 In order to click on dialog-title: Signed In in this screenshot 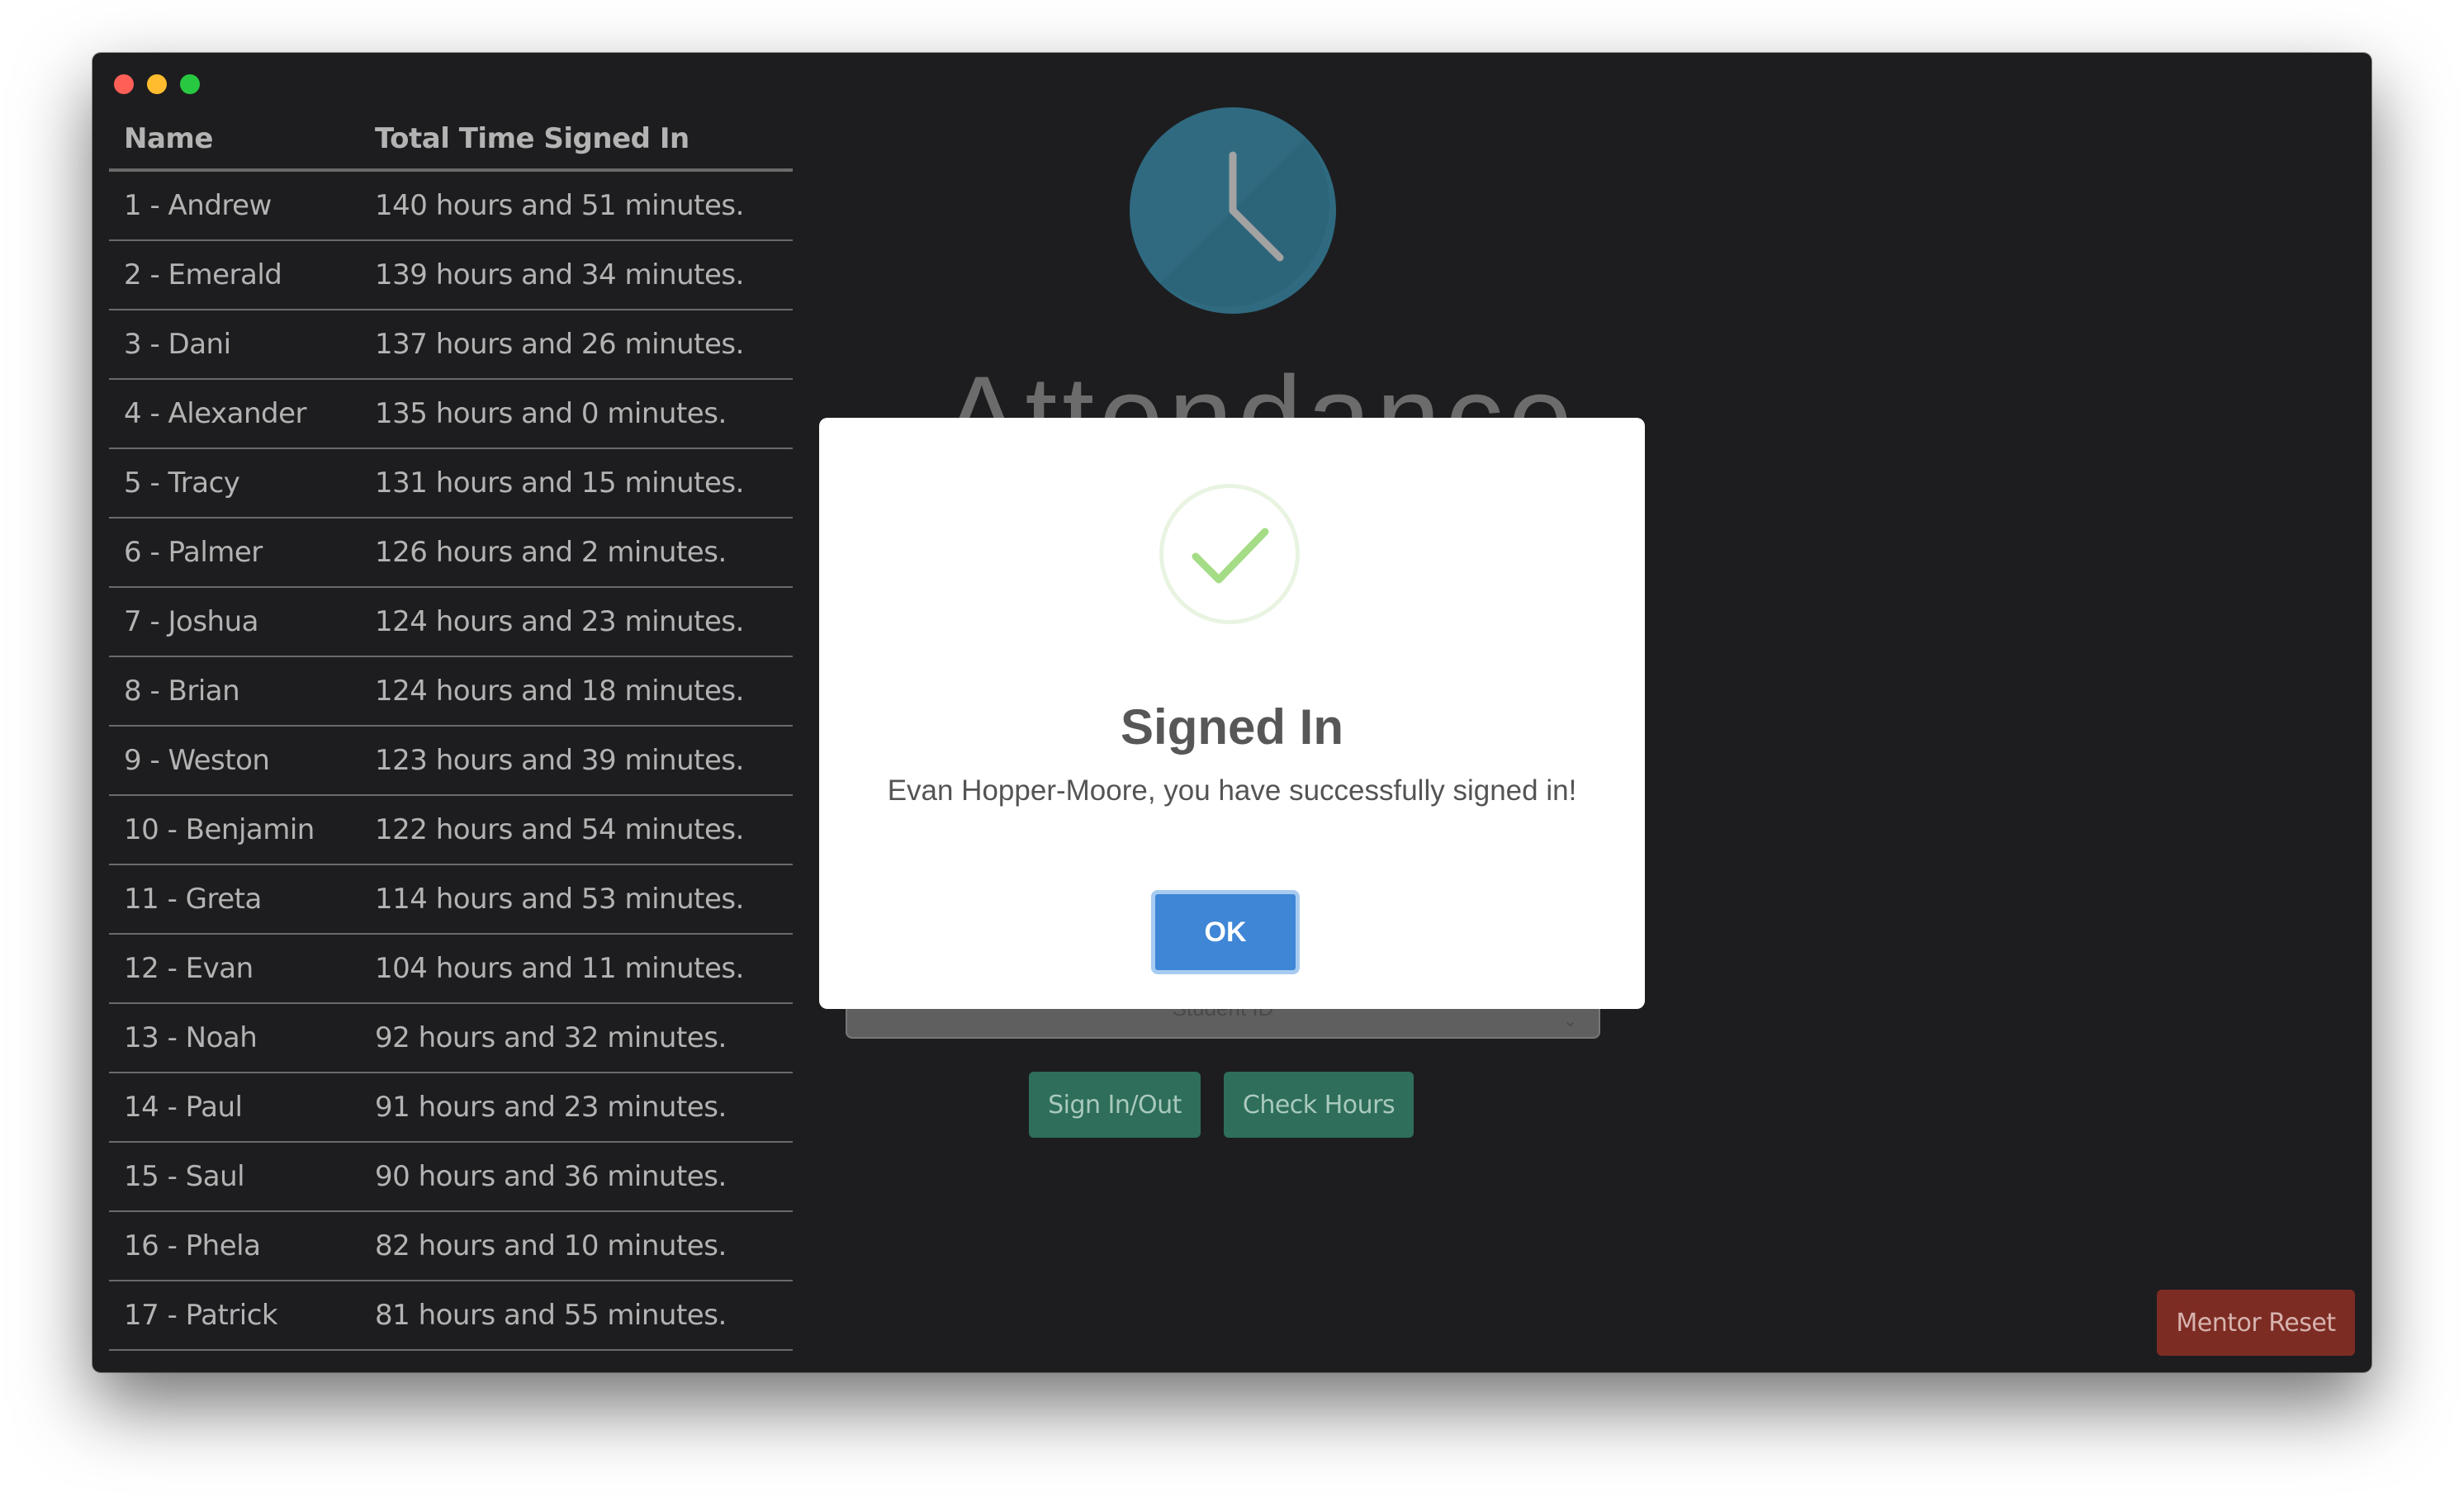, I will do `click(1232, 727)`.